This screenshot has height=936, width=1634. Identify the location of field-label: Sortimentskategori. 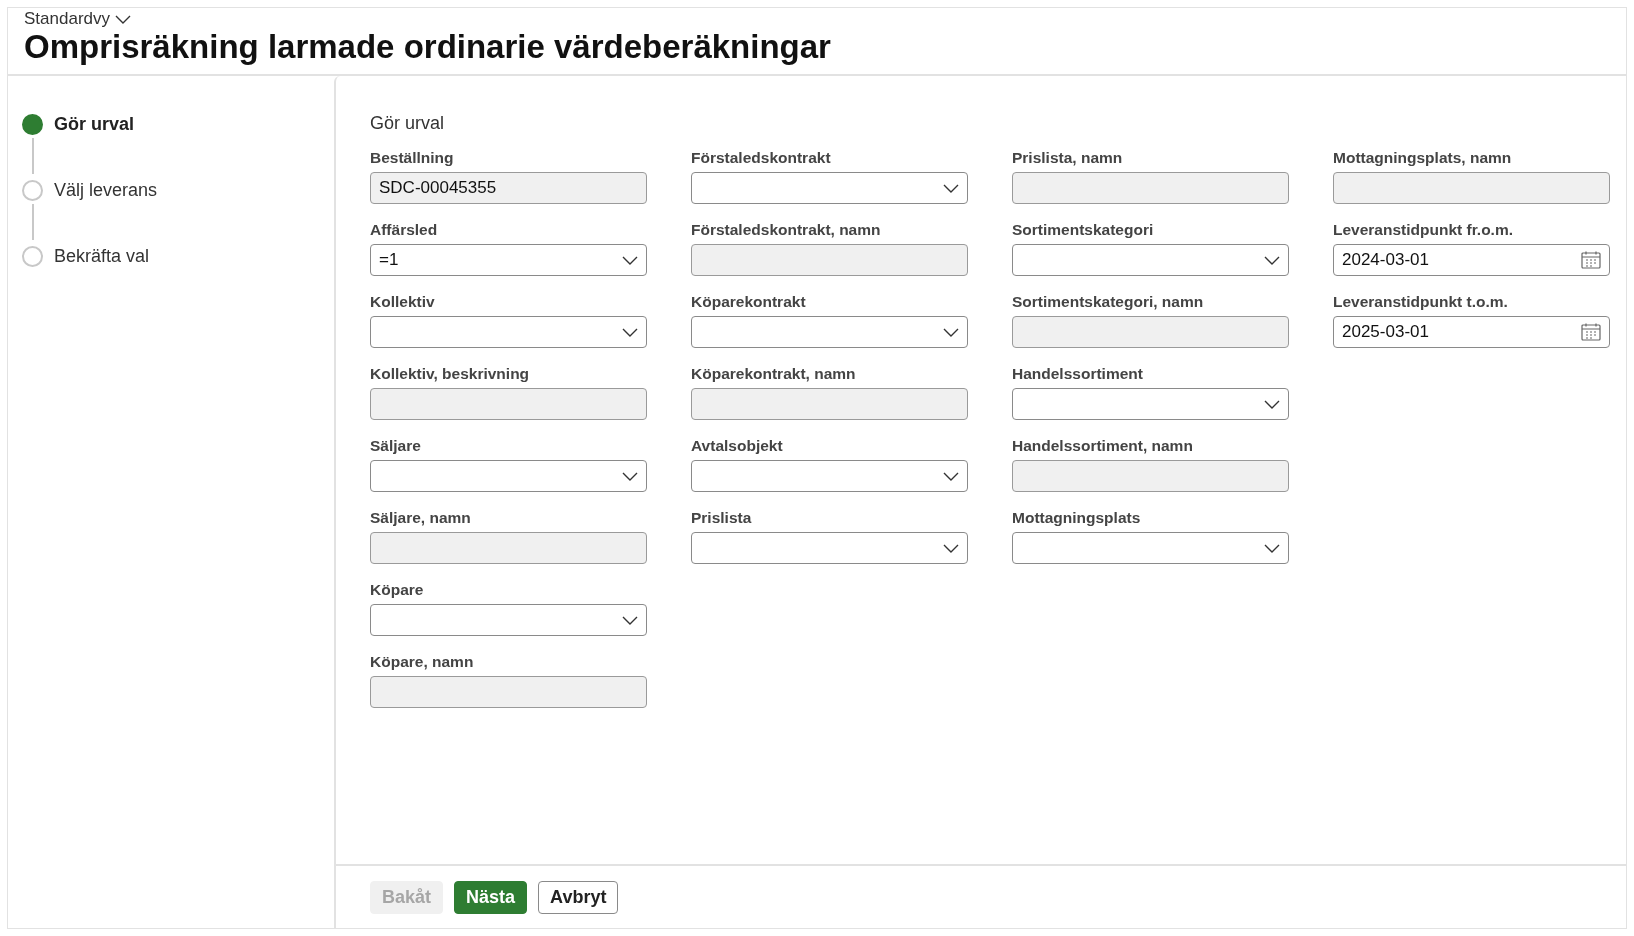
(1083, 230).